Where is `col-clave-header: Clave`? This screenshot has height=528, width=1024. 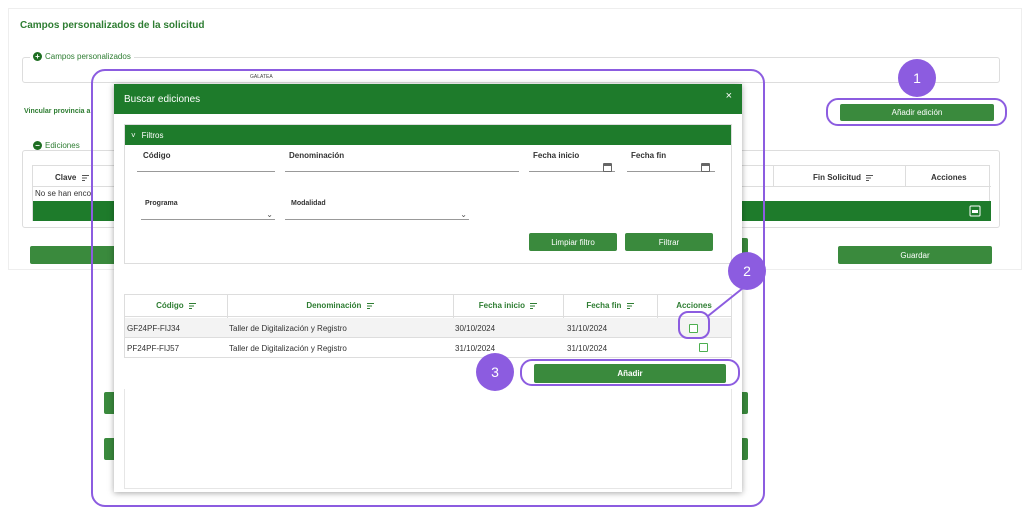
col-clave-header: Clave is located at coordinates (72, 177).